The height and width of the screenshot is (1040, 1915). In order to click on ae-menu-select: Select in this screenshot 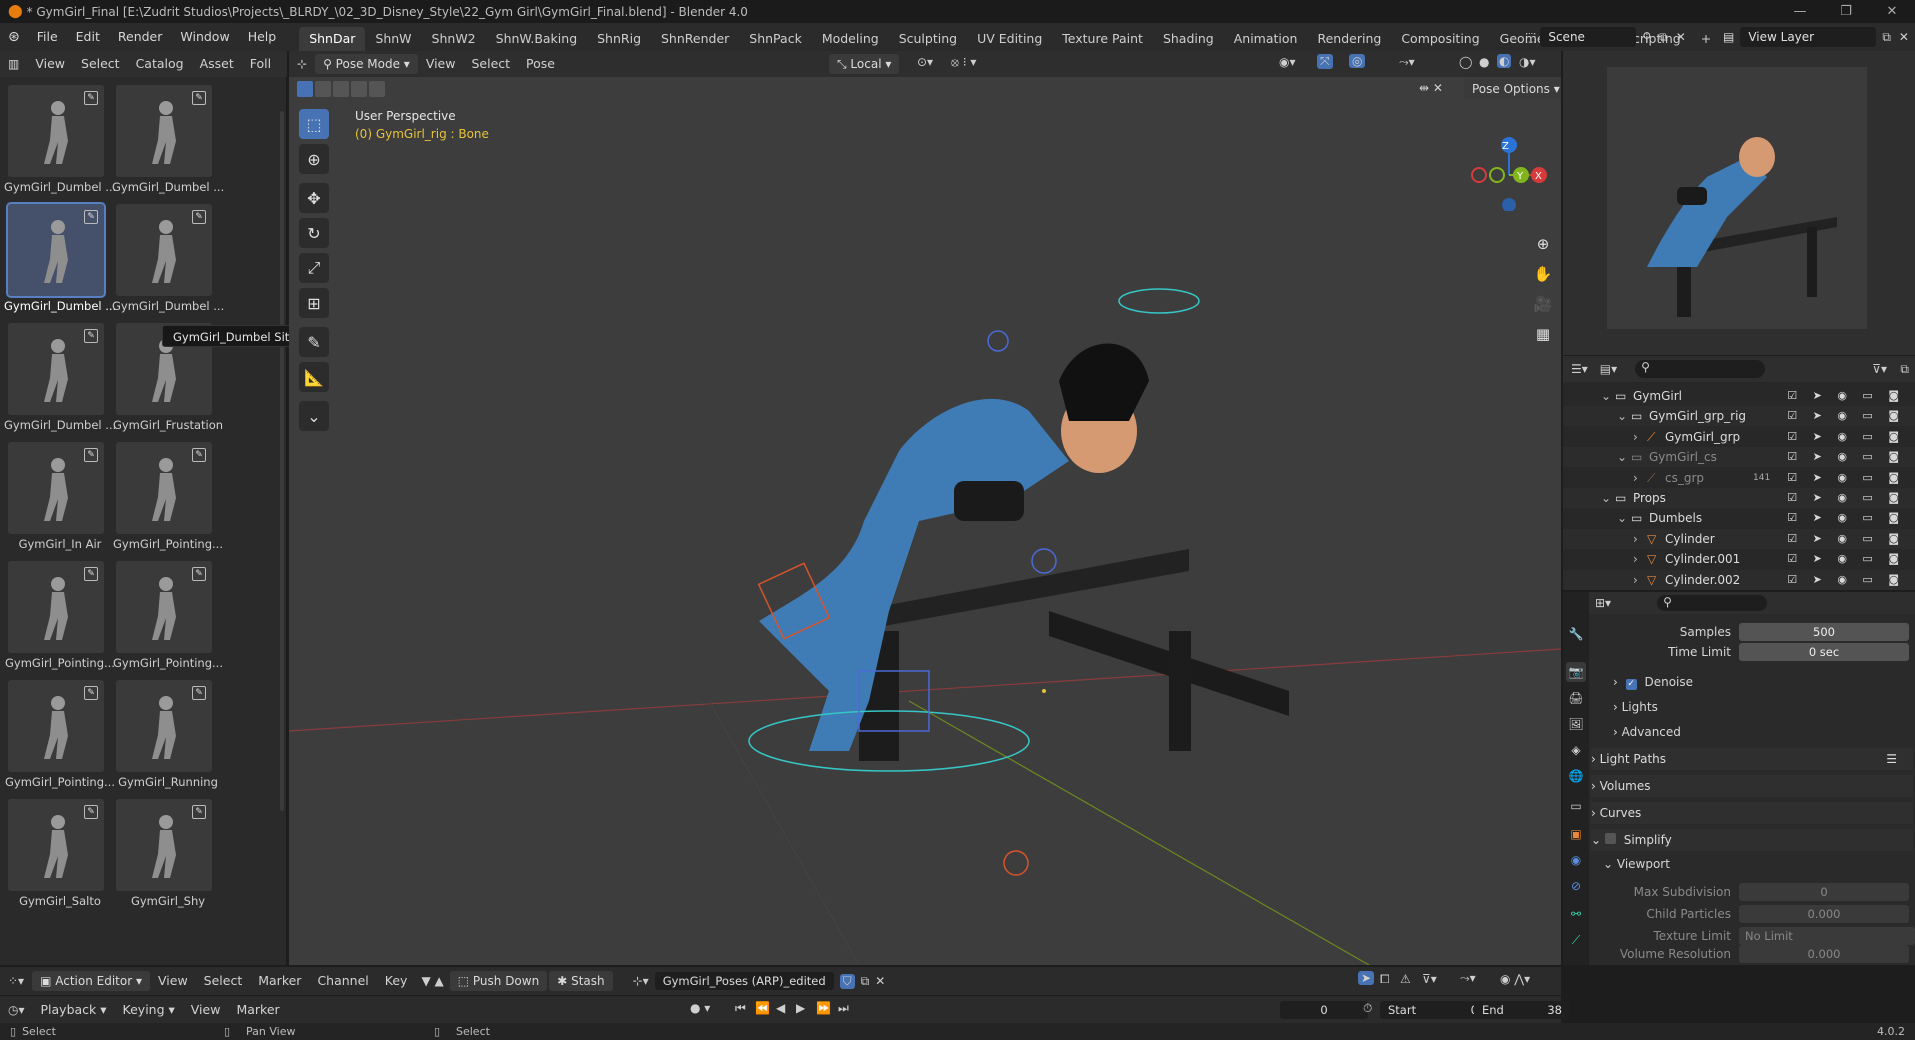, I will do `click(223, 981)`.